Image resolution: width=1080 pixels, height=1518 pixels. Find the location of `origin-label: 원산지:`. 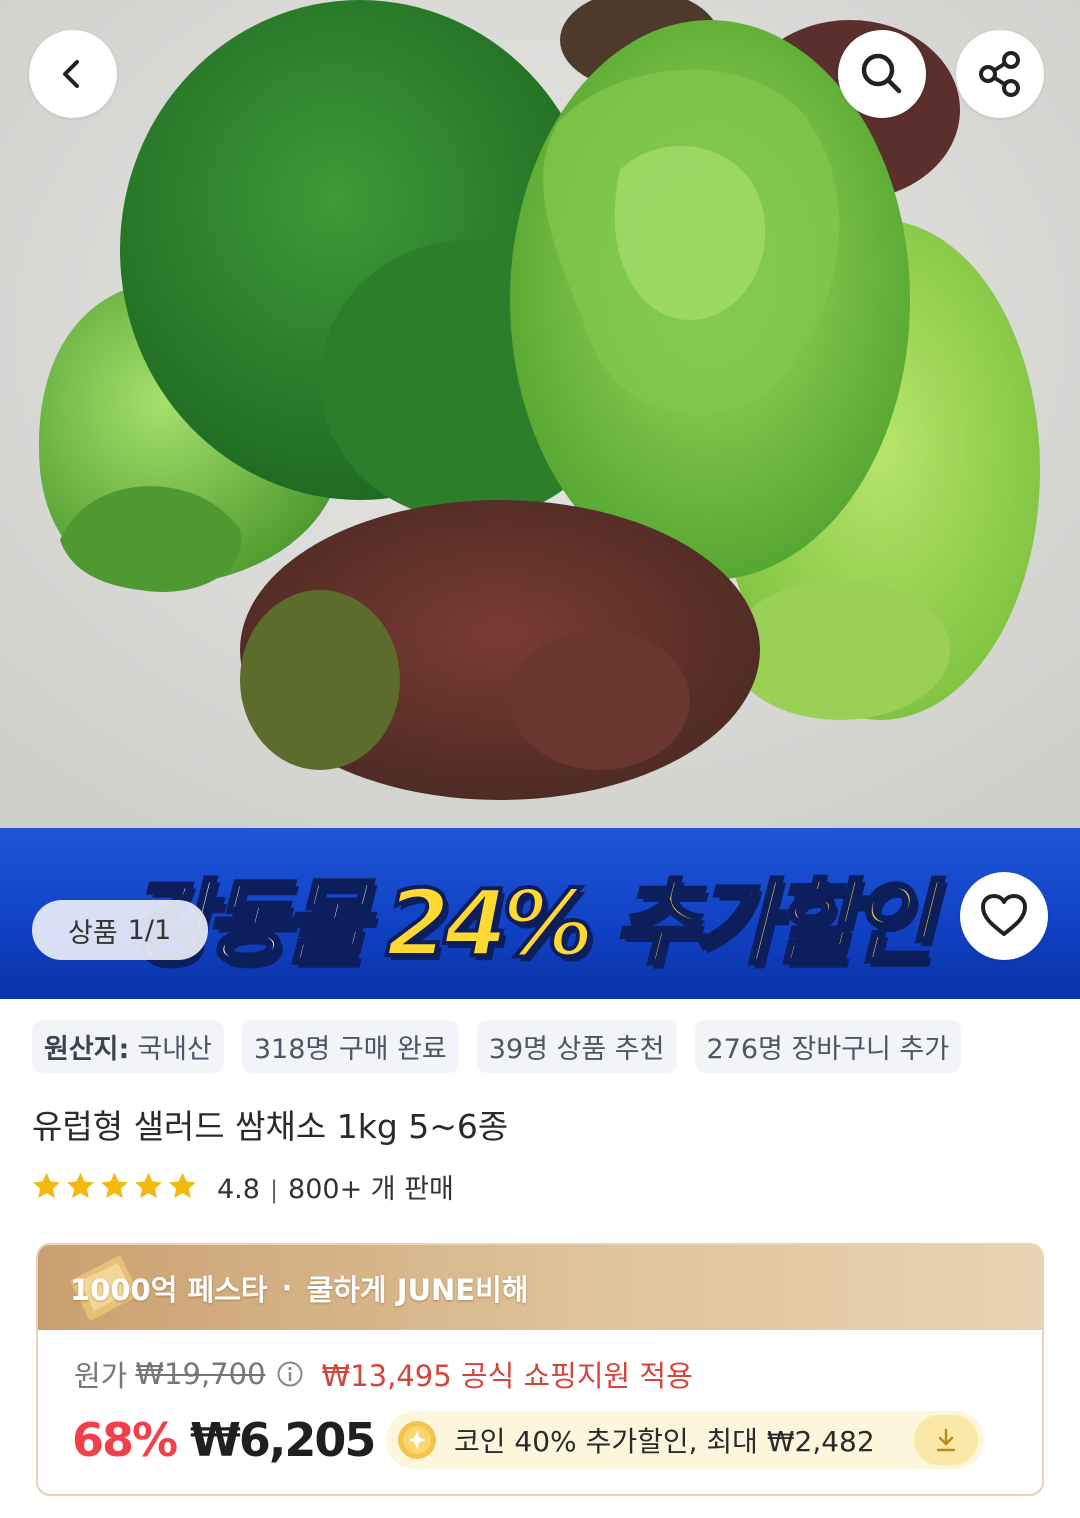

origin-label: 원산지: is located at coordinates (87, 1049).